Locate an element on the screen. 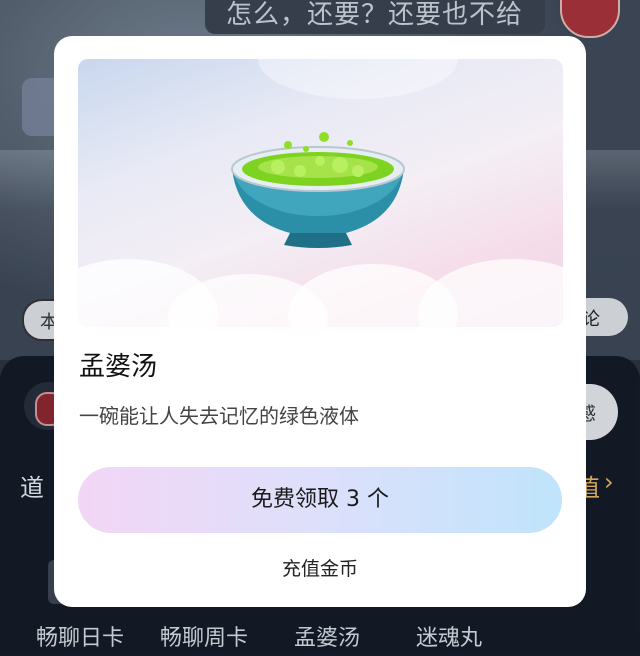 This screenshot has width=640, height=656. free-claim-button-label: 免费领取 3 个 is located at coordinates (320, 499).